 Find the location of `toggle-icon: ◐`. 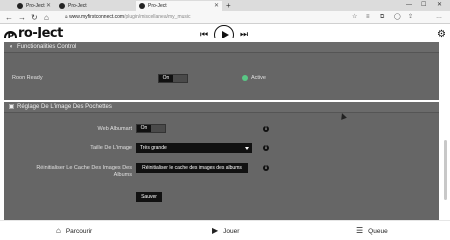

toggle-icon: ◐ is located at coordinates (11, 47).